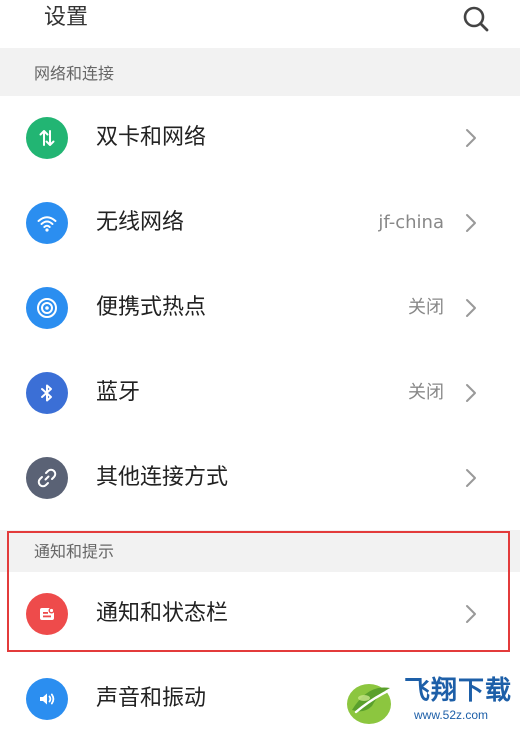 The width and height of the screenshot is (520, 735). Describe the element at coordinates (47, 699) in the screenshot. I see `sound-icon` at that location.